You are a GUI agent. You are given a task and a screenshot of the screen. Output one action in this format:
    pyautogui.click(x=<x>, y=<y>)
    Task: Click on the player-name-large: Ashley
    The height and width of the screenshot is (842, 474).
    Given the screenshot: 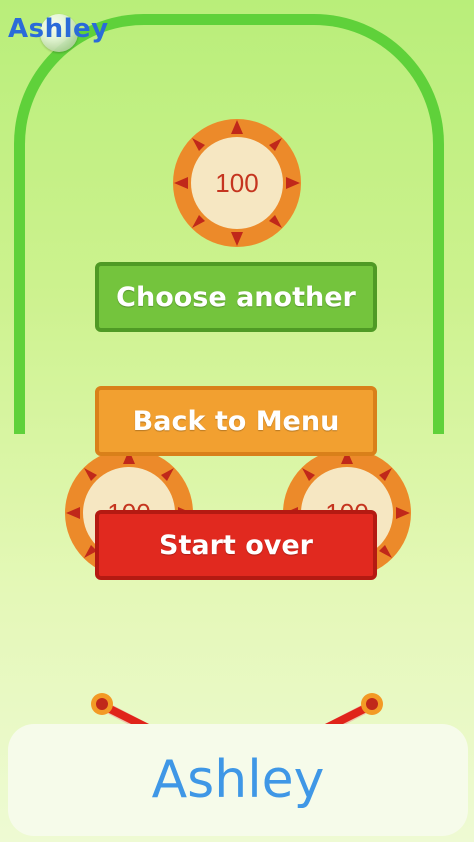 What is the action you would take?
    pyautogui.click(x=238, y=780)
    